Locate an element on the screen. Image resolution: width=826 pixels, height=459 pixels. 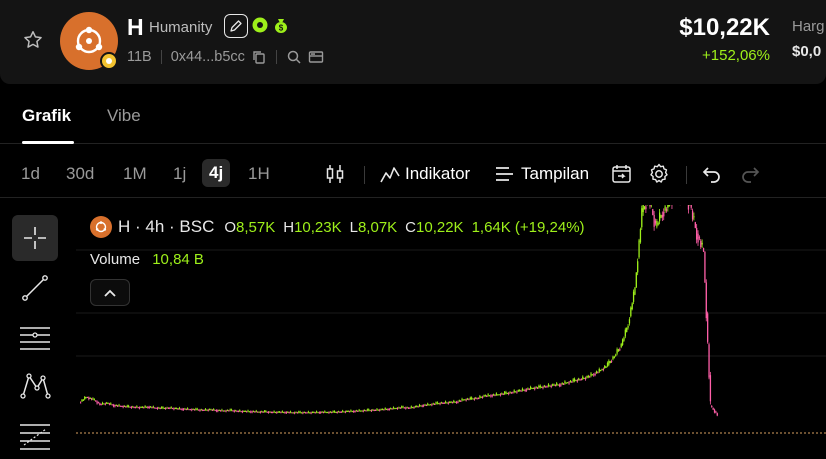
undo-icon is located at coordinates (712, 174).